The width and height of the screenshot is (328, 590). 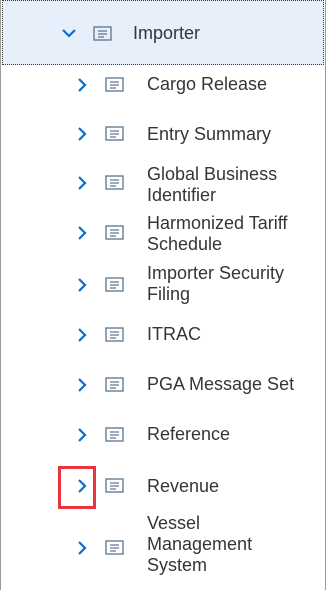 What do you see at coordinates (183, 486) in the screenshot?
I see `tree-item-label: Revenue` at bounding box center [183, 486].